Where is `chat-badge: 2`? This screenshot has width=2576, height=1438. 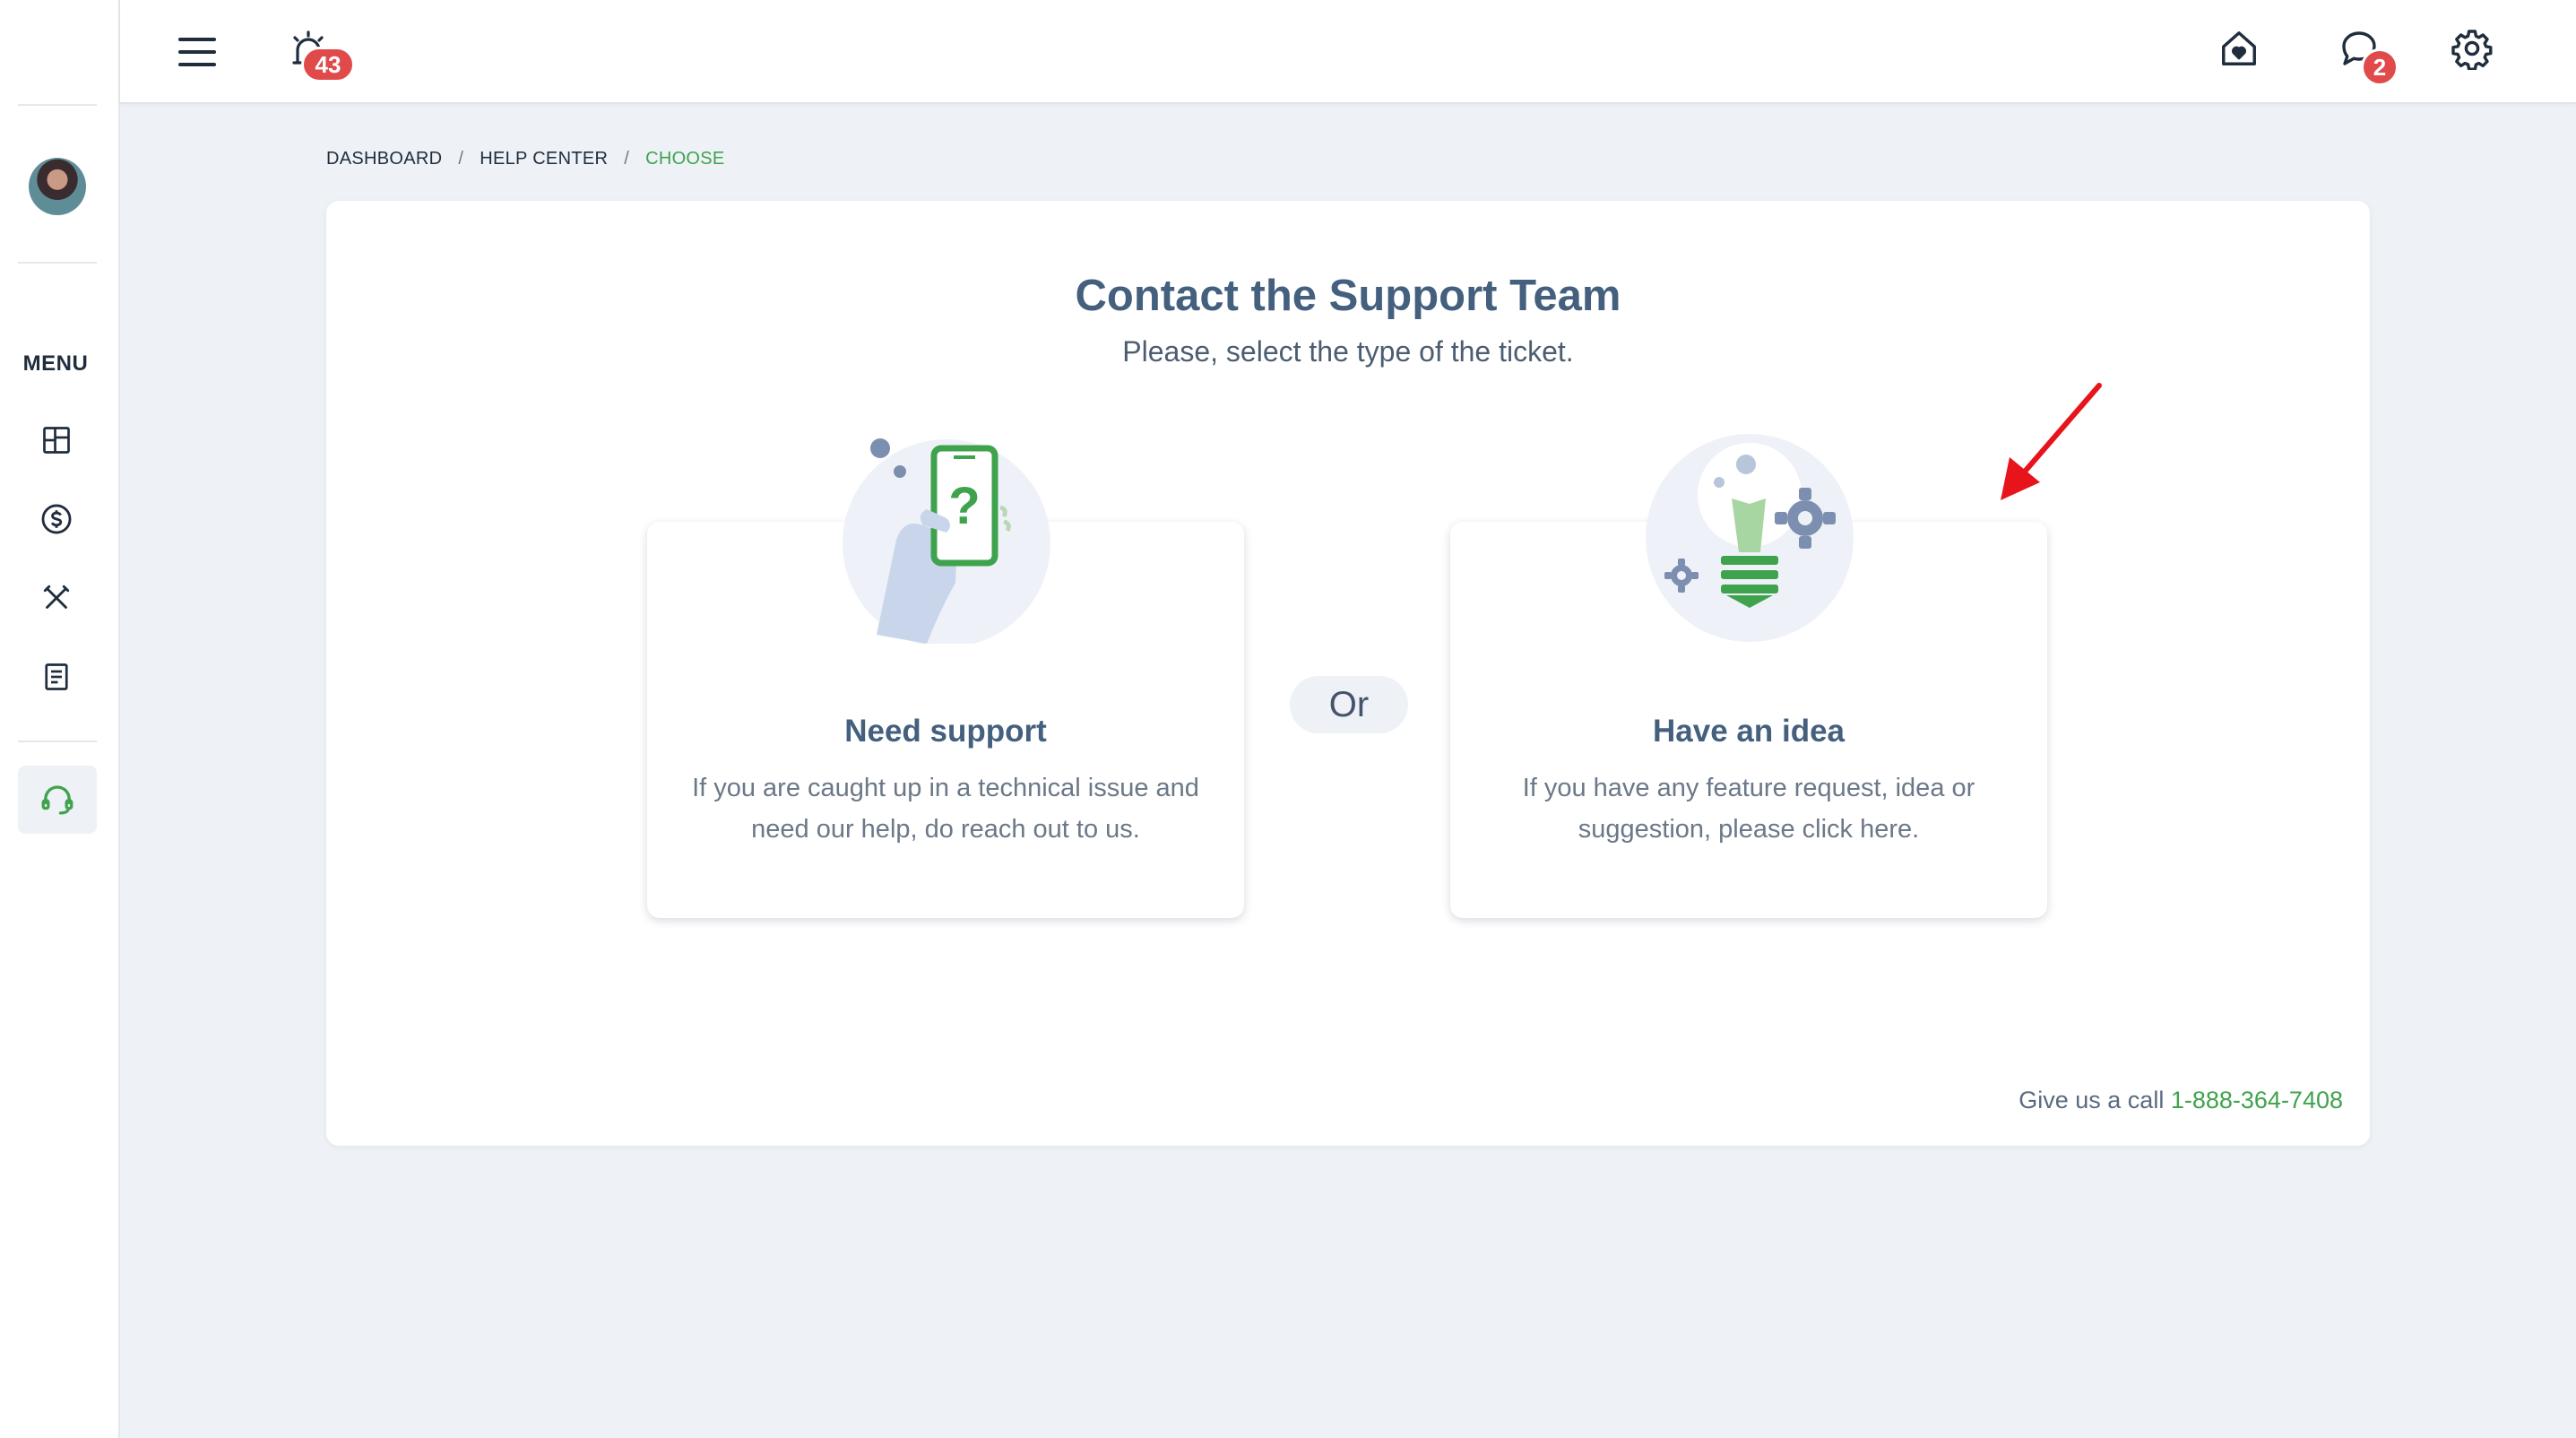 chat-badge: 2 is located at coordinates (2380, 67).